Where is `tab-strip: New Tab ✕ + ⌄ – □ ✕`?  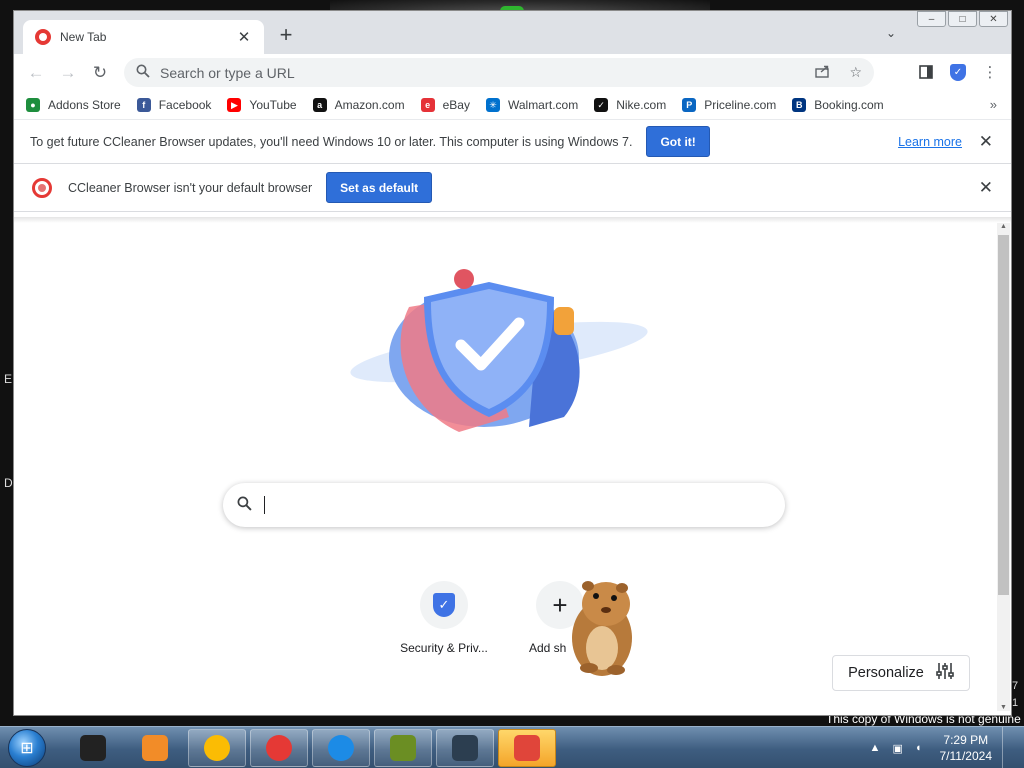 tab-strip: New Tab ✕ + ⌄ – □ ✕ is located at coordinates (512, 32).